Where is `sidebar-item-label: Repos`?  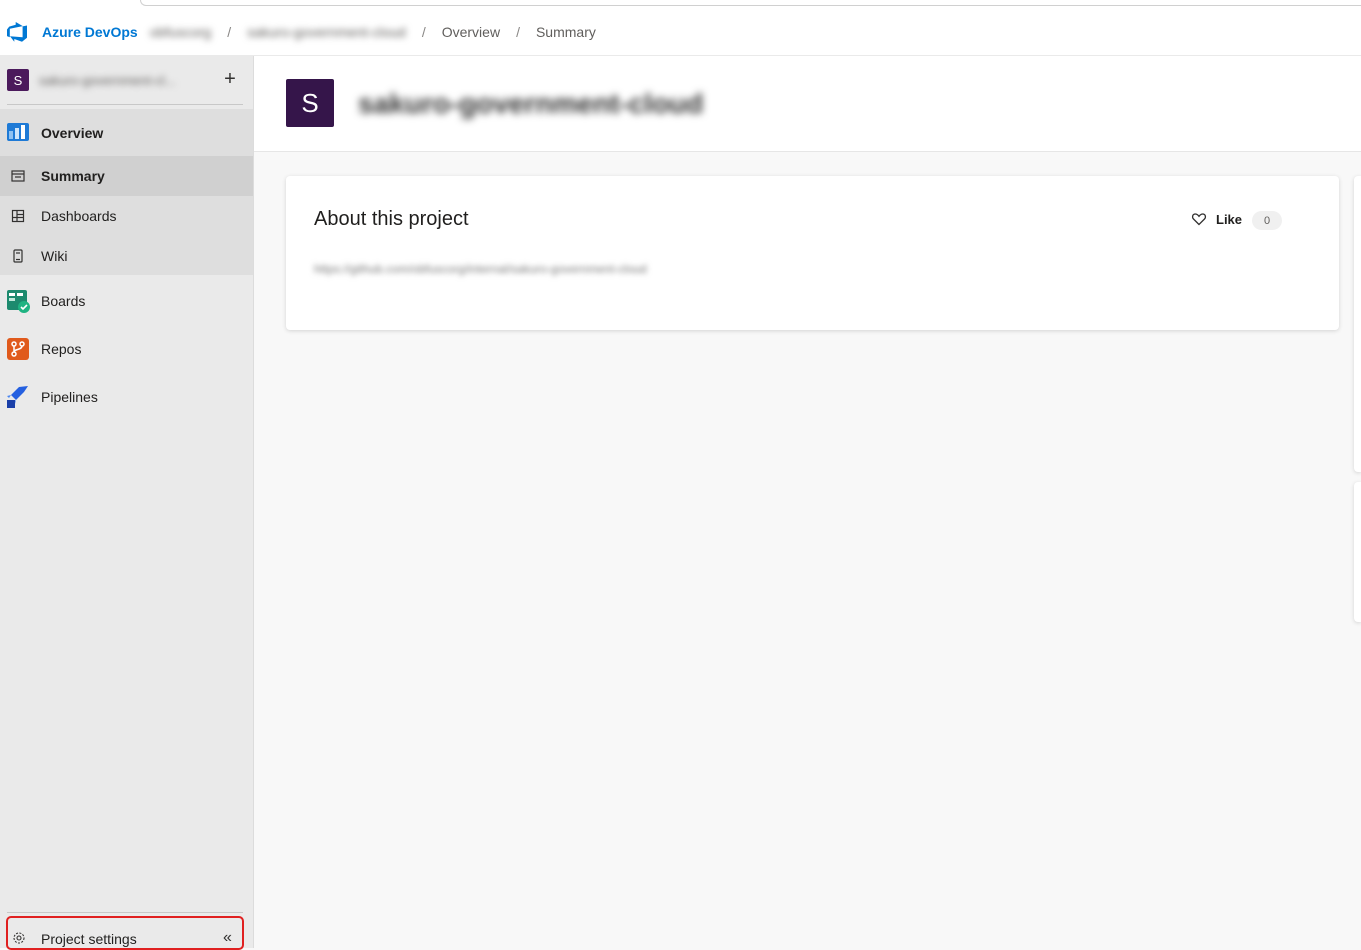
sidebar-item-label: Repos is located at coordinates (61, 349).